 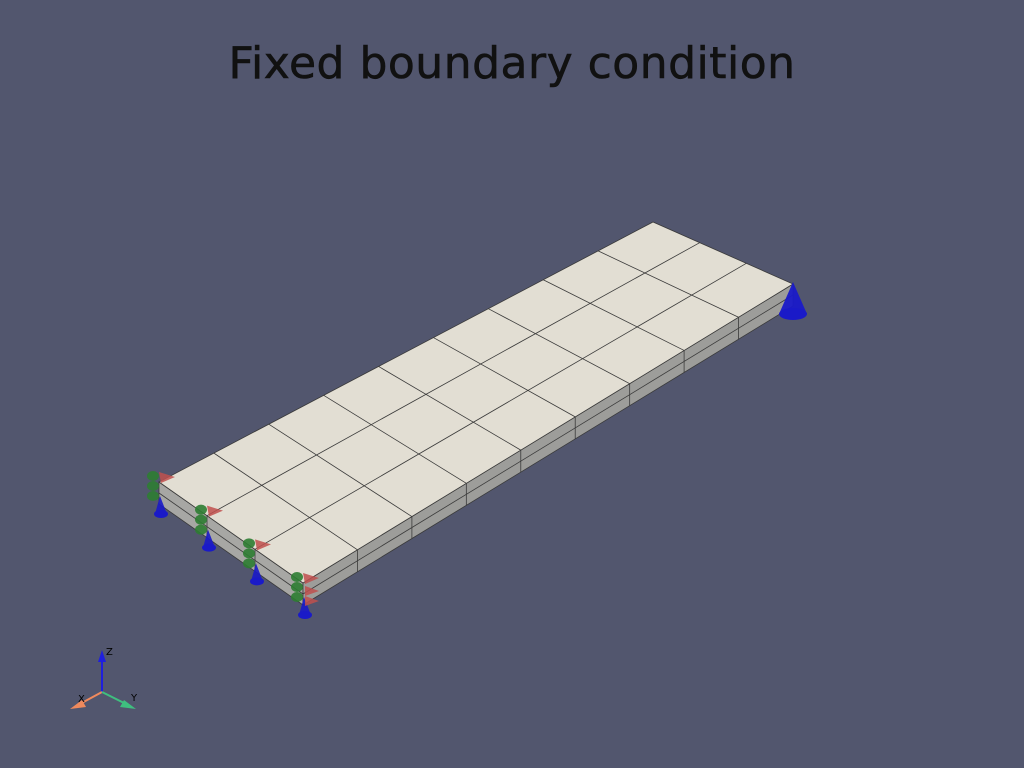 What do you see at coordinates (109, 652) in the screenshot?
I see `z-axis-label: Z` at bounding box center [109, 652].